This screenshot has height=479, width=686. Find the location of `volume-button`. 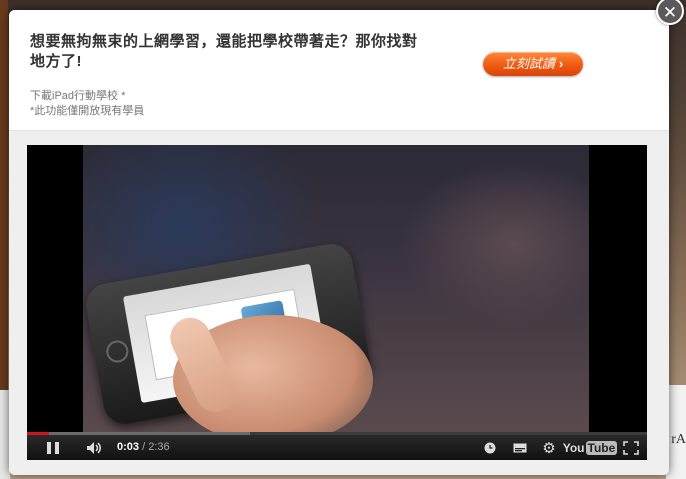

volume-button is located at coordinates (95, 447).